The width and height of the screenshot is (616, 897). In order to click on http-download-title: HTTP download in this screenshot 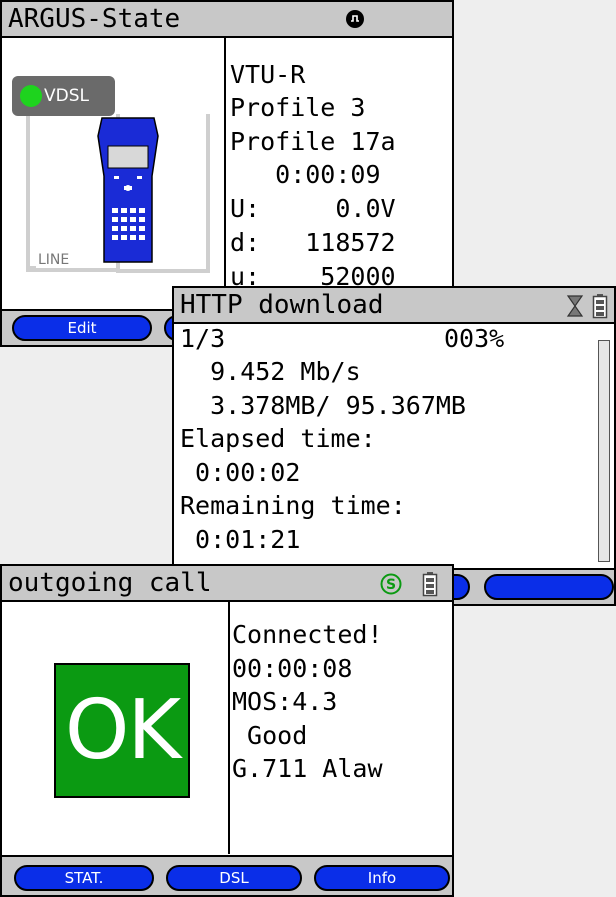, I will do `click(282, 305)`.